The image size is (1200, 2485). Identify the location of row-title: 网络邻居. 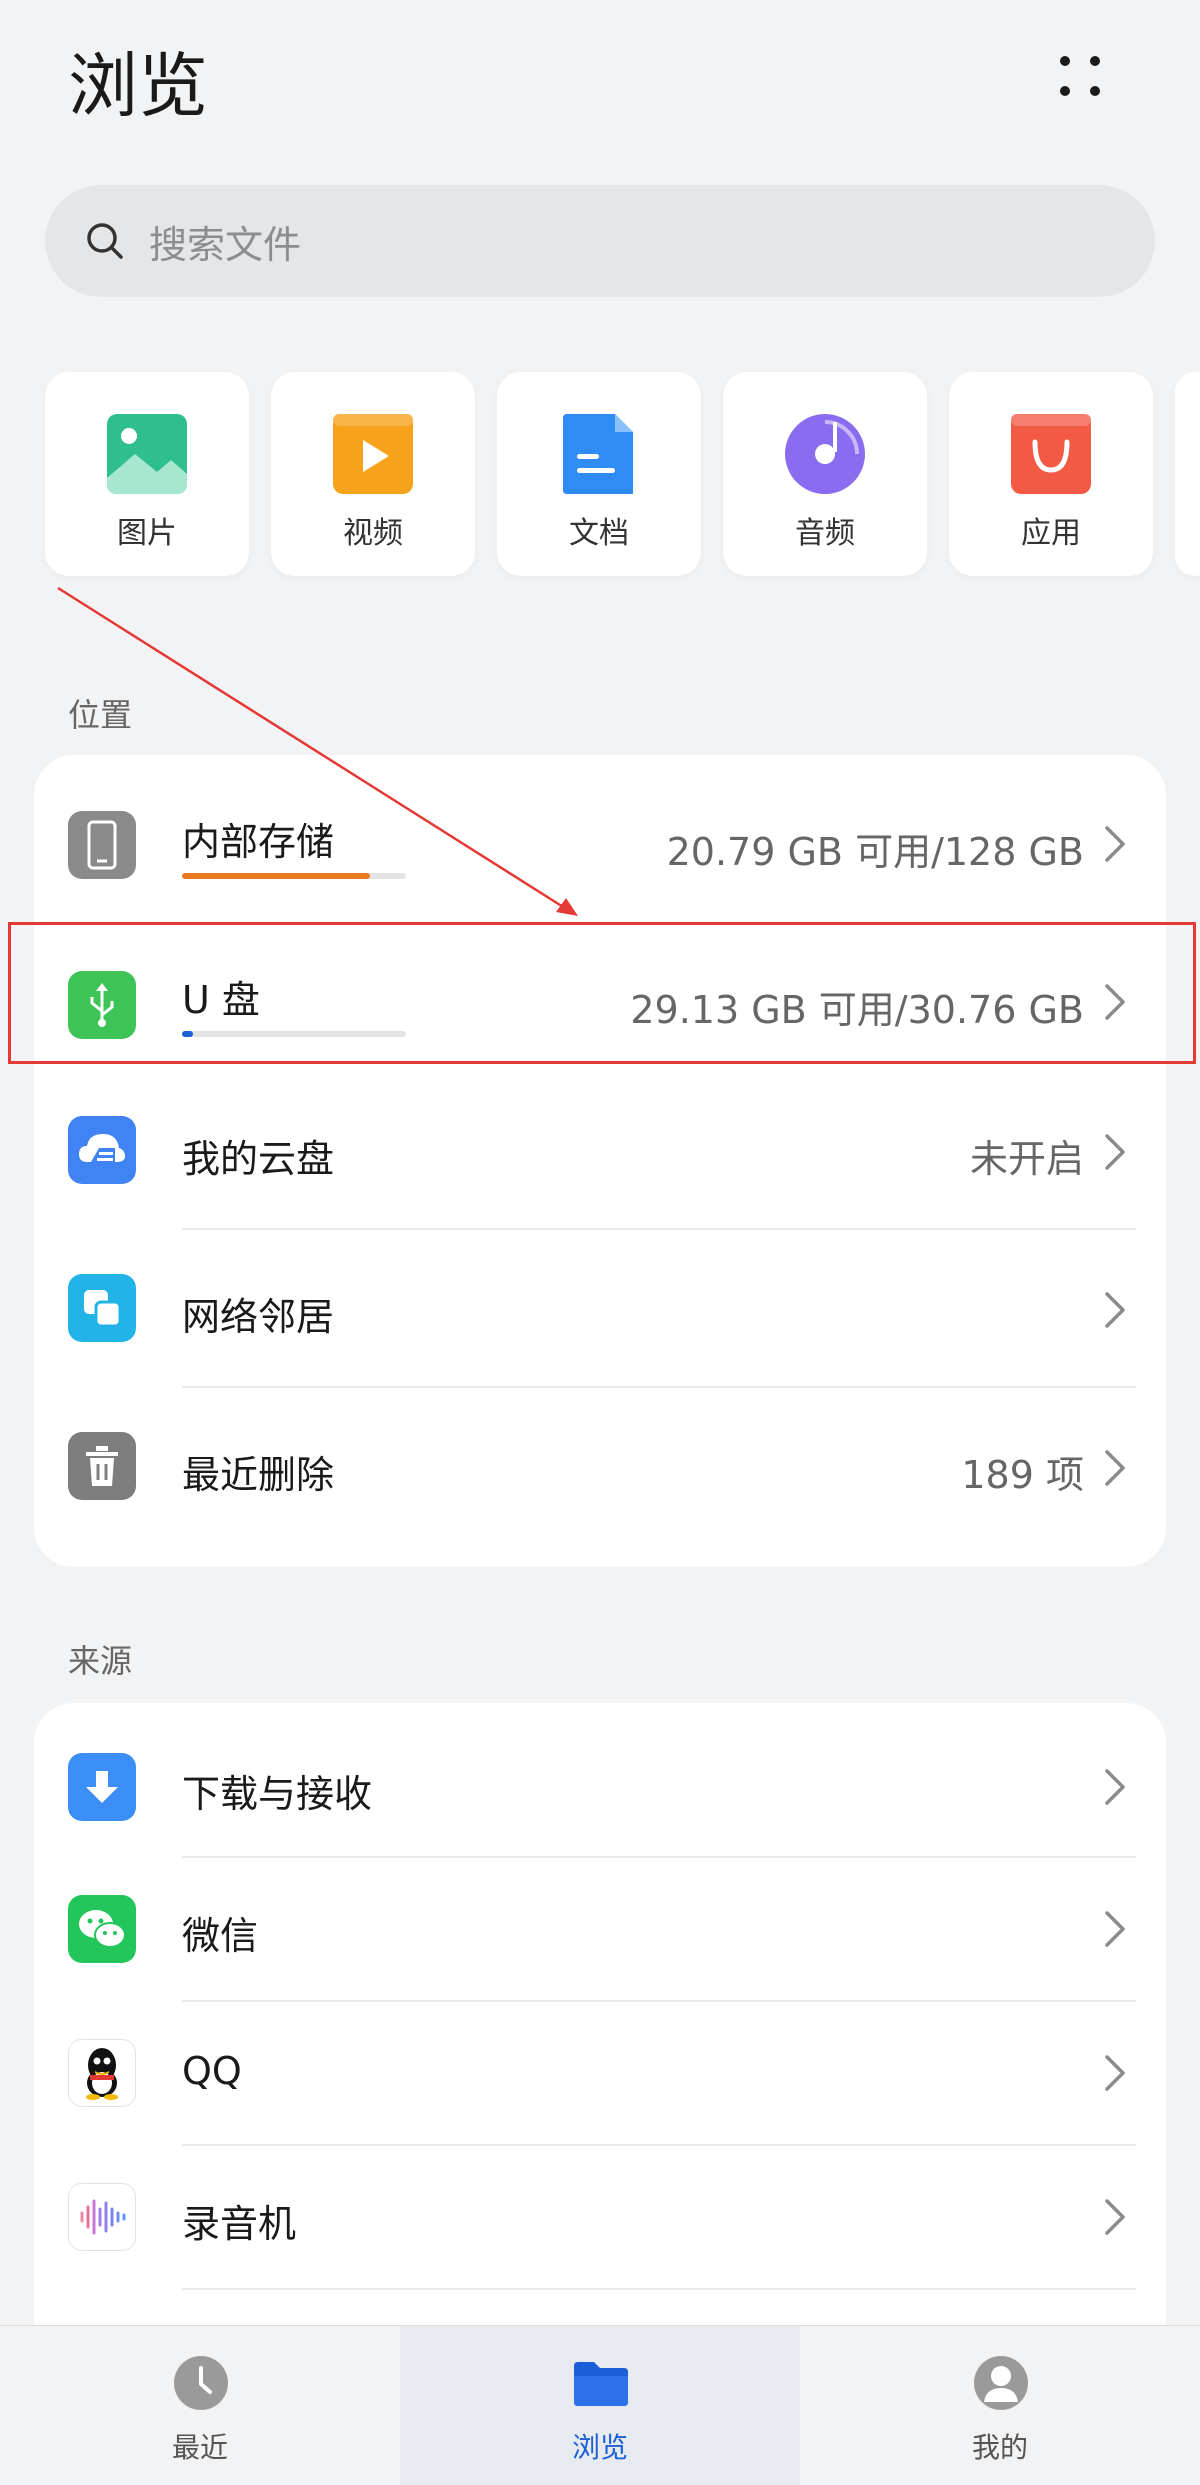
(258, 1317).